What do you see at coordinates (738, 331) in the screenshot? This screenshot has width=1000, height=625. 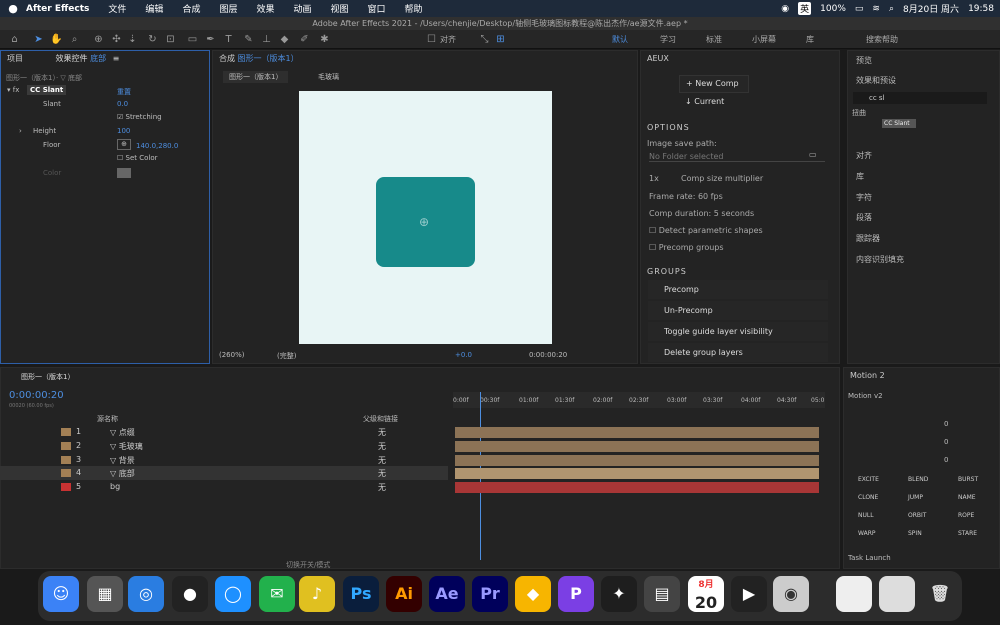 I see `toggle-guide-button: Toggle guide layer visibility` at bounding box center [738, 331].